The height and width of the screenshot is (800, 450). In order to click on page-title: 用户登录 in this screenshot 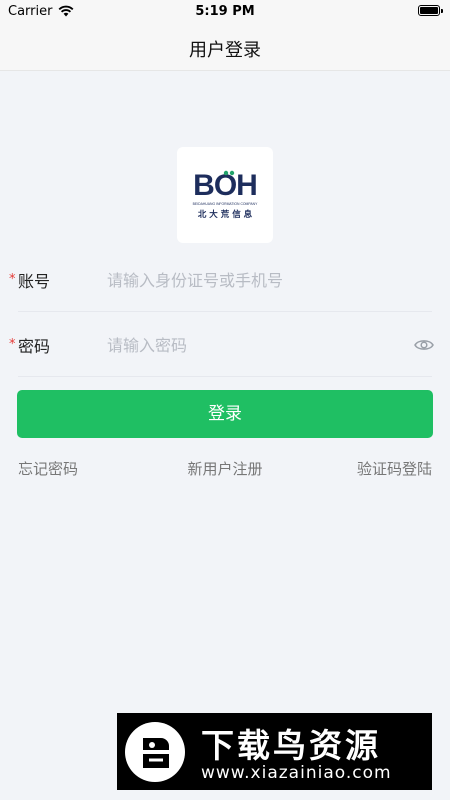, I will do `click(225, 50)`.